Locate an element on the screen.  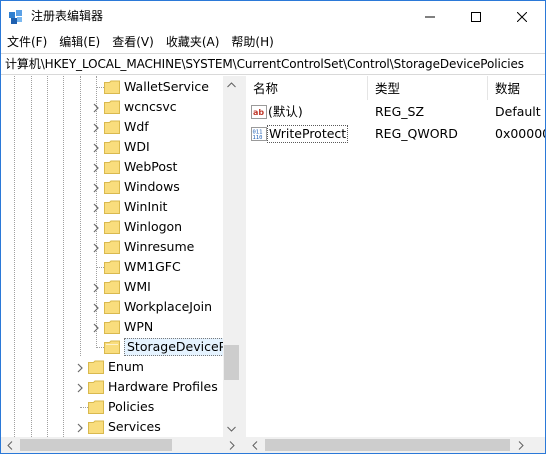
tree-item: wcncsvc is located at coordinates (120, 107).